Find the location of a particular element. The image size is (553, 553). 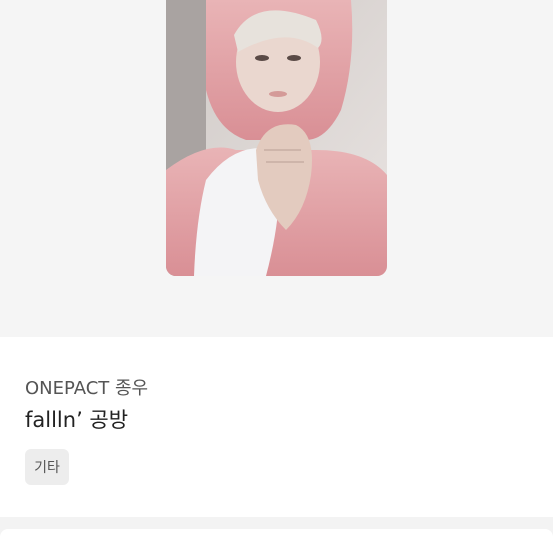

artist-name: ONEPACT 종우 is located at coordinates (87, 388).